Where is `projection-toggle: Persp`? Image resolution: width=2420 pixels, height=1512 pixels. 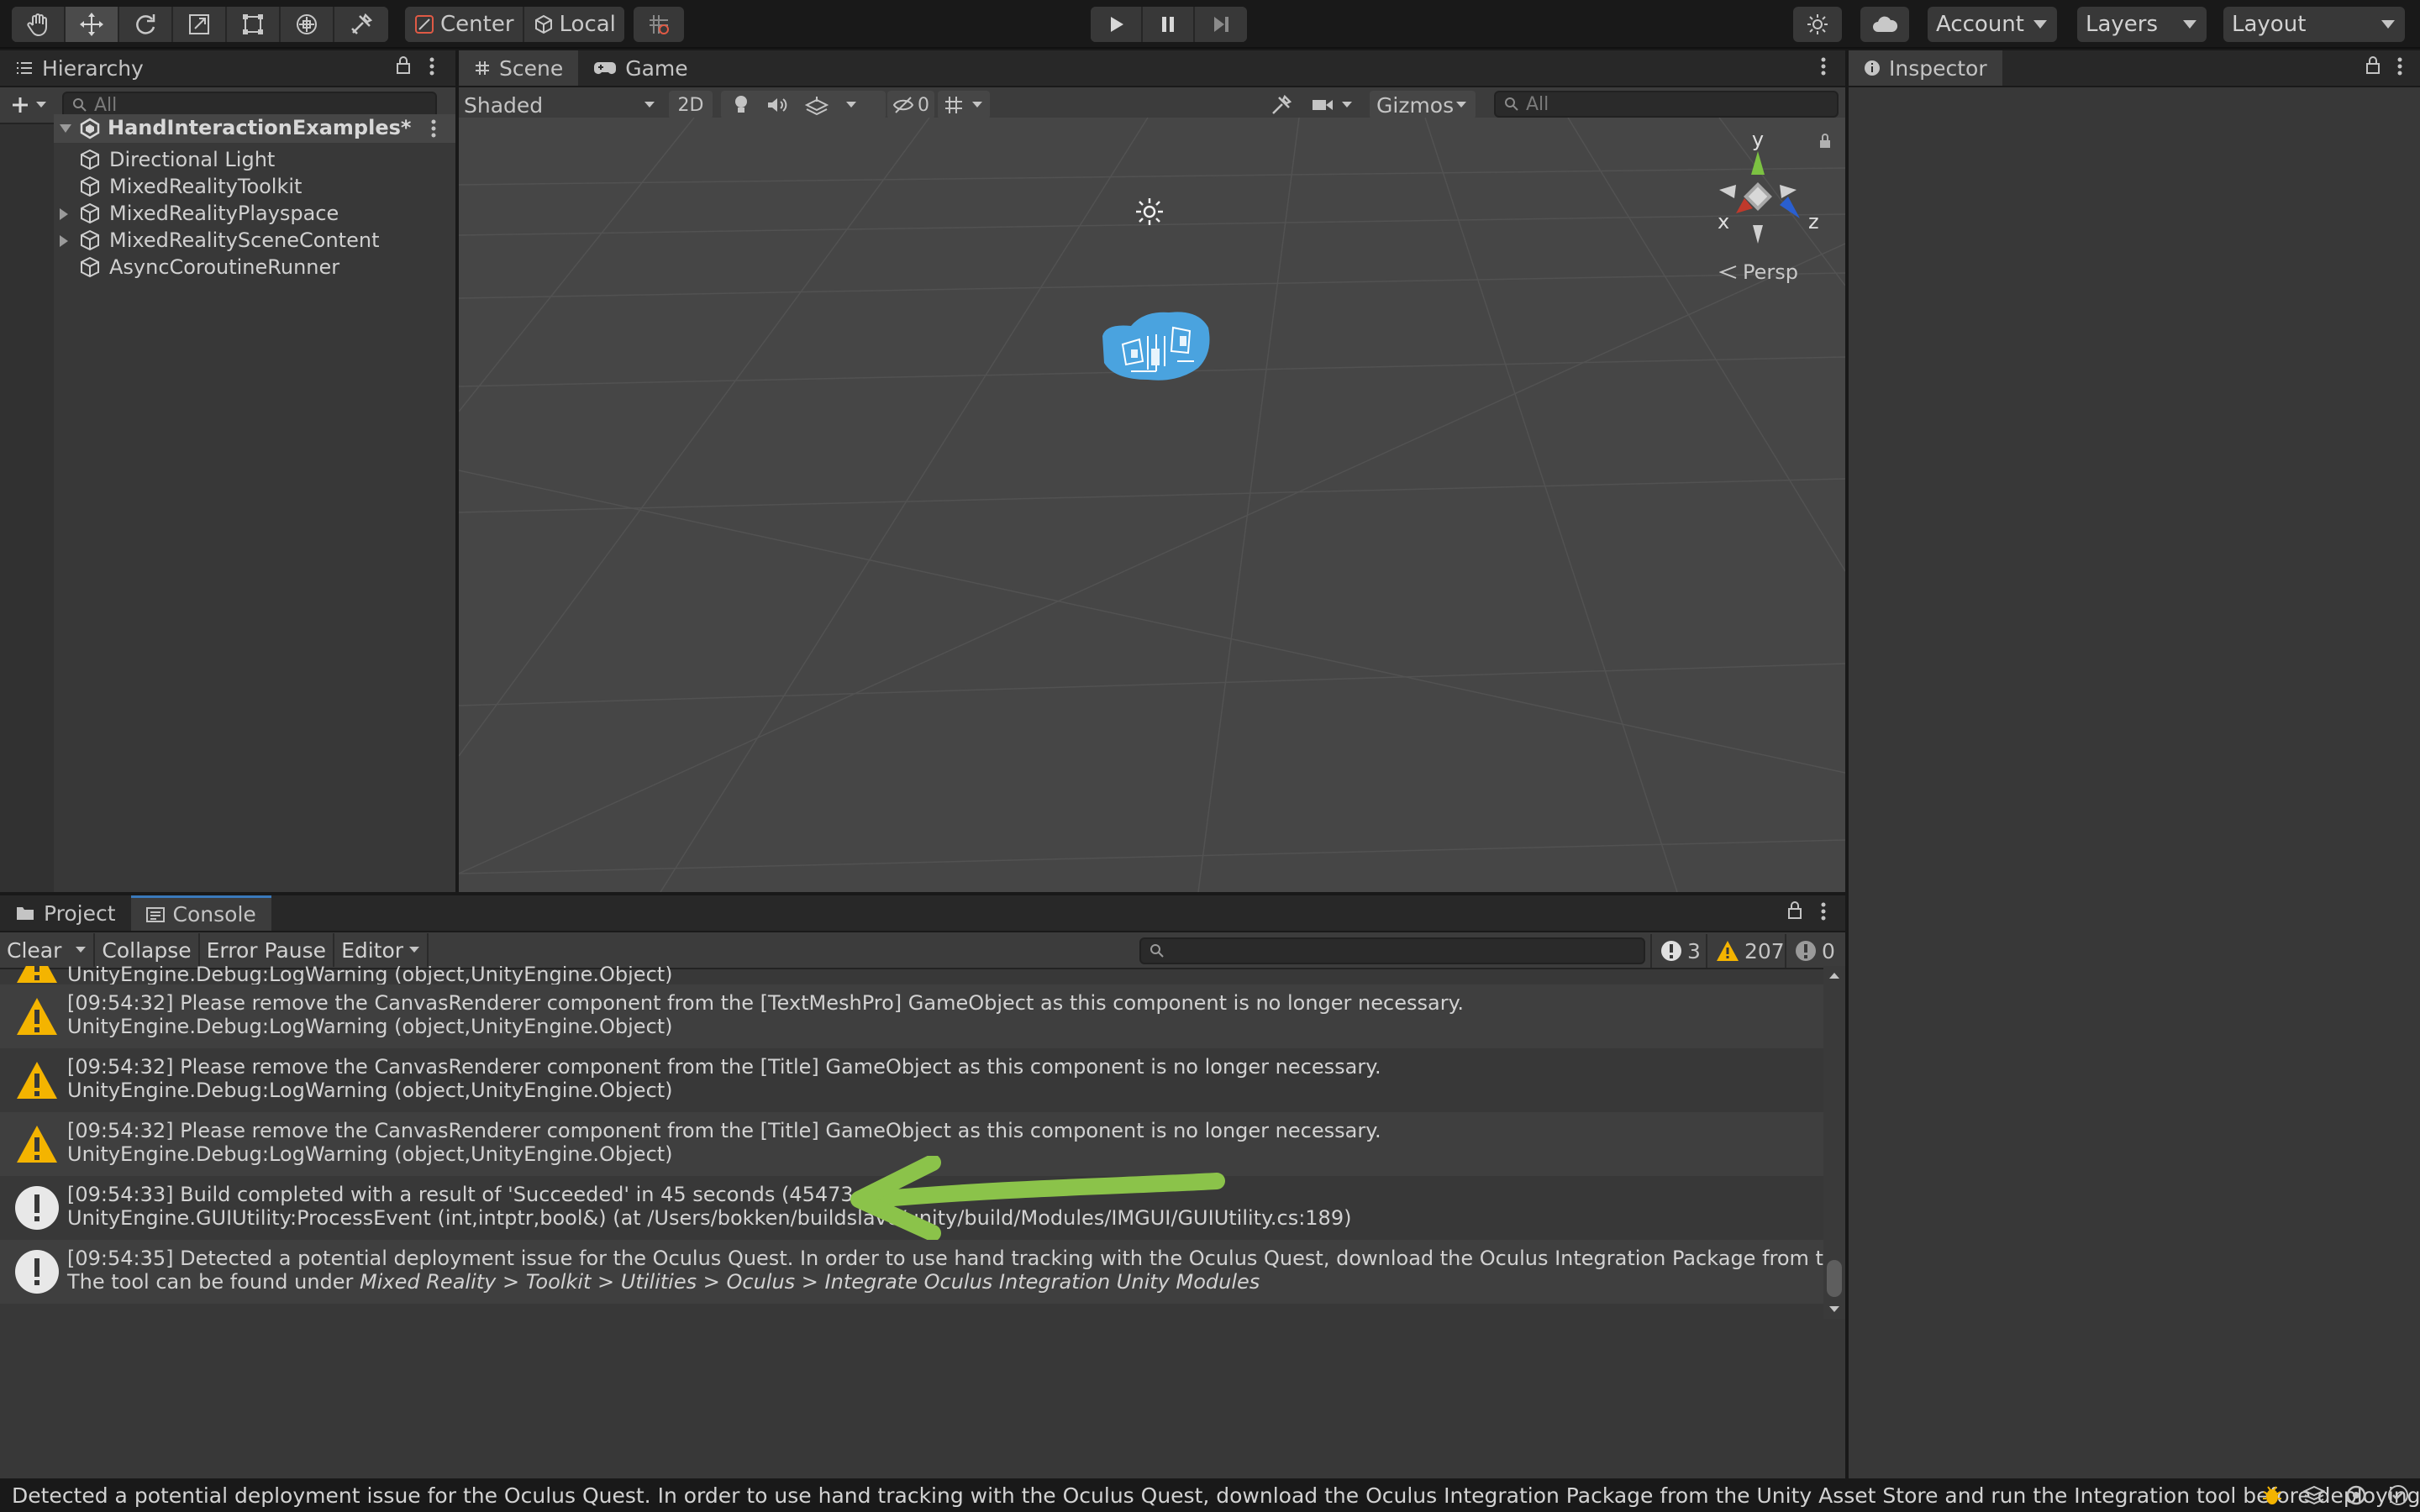
projection-toggle: Persp is located at coordinates (1758, 272).